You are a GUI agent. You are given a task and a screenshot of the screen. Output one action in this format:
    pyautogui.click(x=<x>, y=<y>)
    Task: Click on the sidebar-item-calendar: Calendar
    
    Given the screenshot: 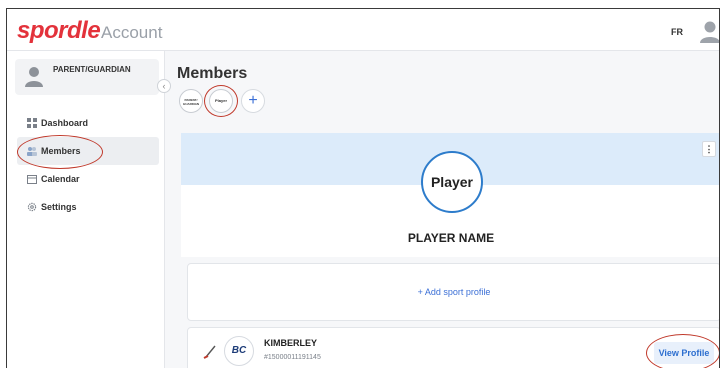 What is the action you would take?
    pyautogui.click(x=88, y=179)
    